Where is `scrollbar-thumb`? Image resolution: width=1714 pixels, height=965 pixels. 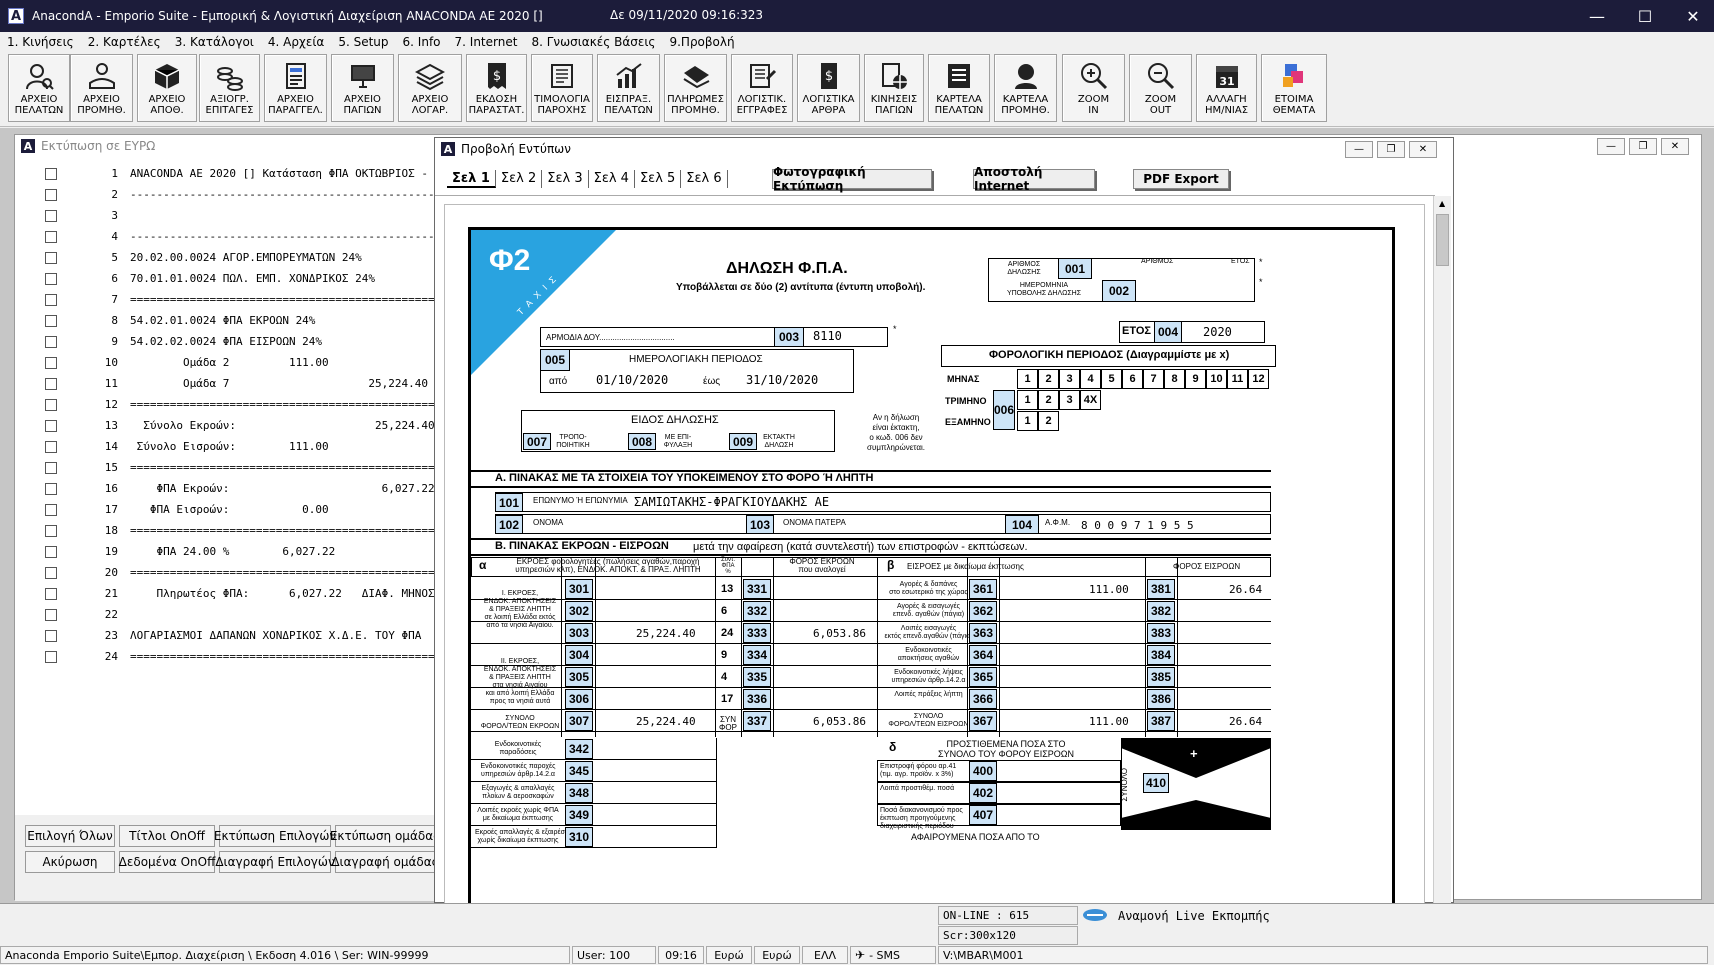 scrollbar-thumb is located at coordinates (1442, 240).